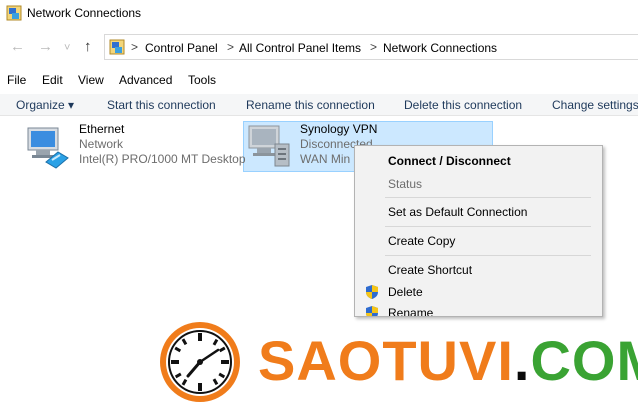 Image resolution: width=638 pixels, height=406 pixels. What do you see at coordinates (584, 360) in the screenshot?
I see `watermark-part2: COM` at bounding box center [584, 360].